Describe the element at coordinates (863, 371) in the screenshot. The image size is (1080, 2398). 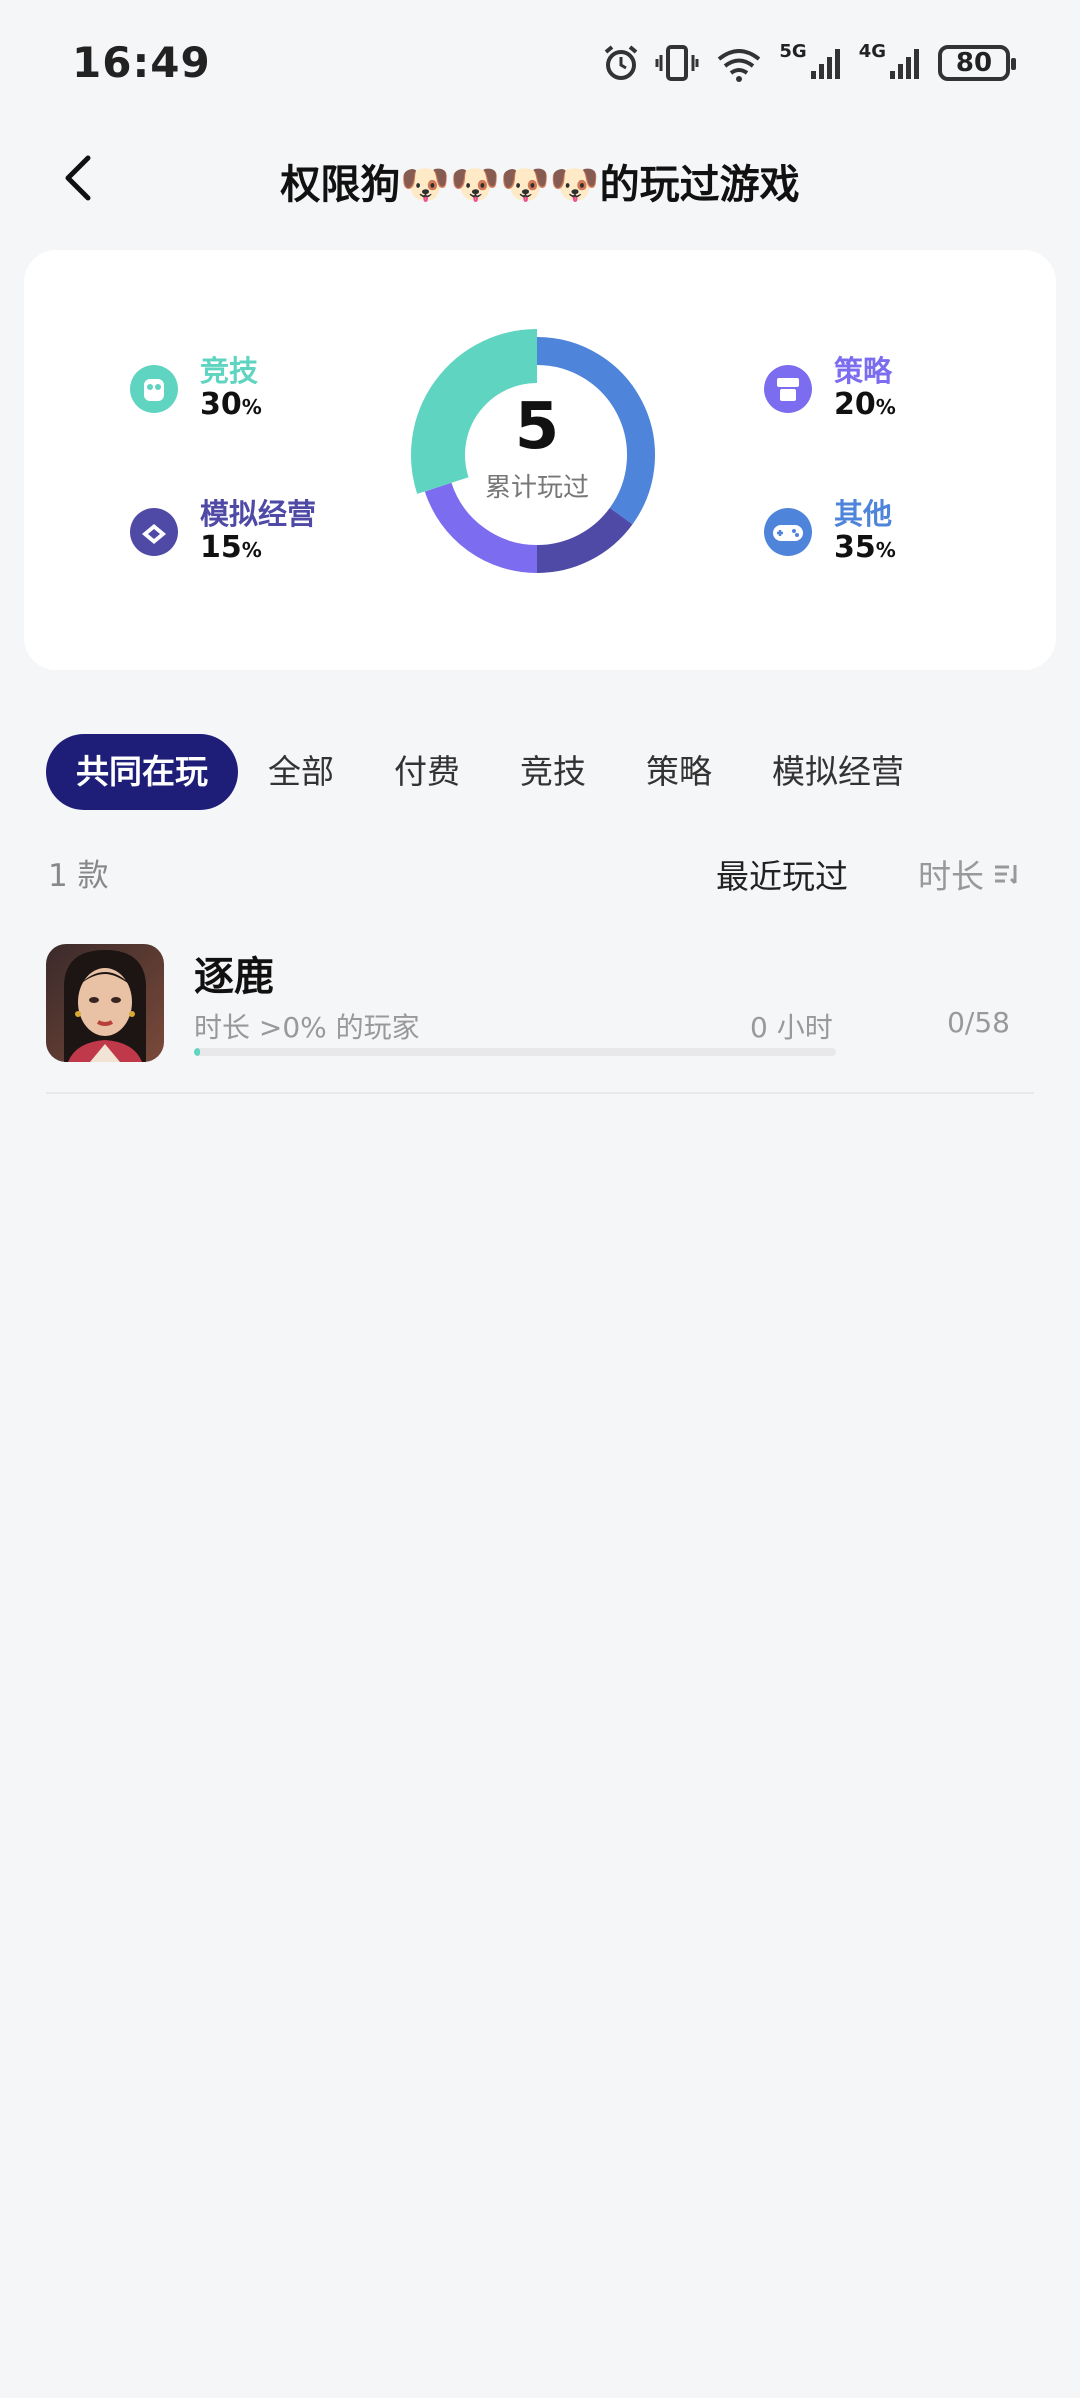
I see `category-name: 策略` at that location.